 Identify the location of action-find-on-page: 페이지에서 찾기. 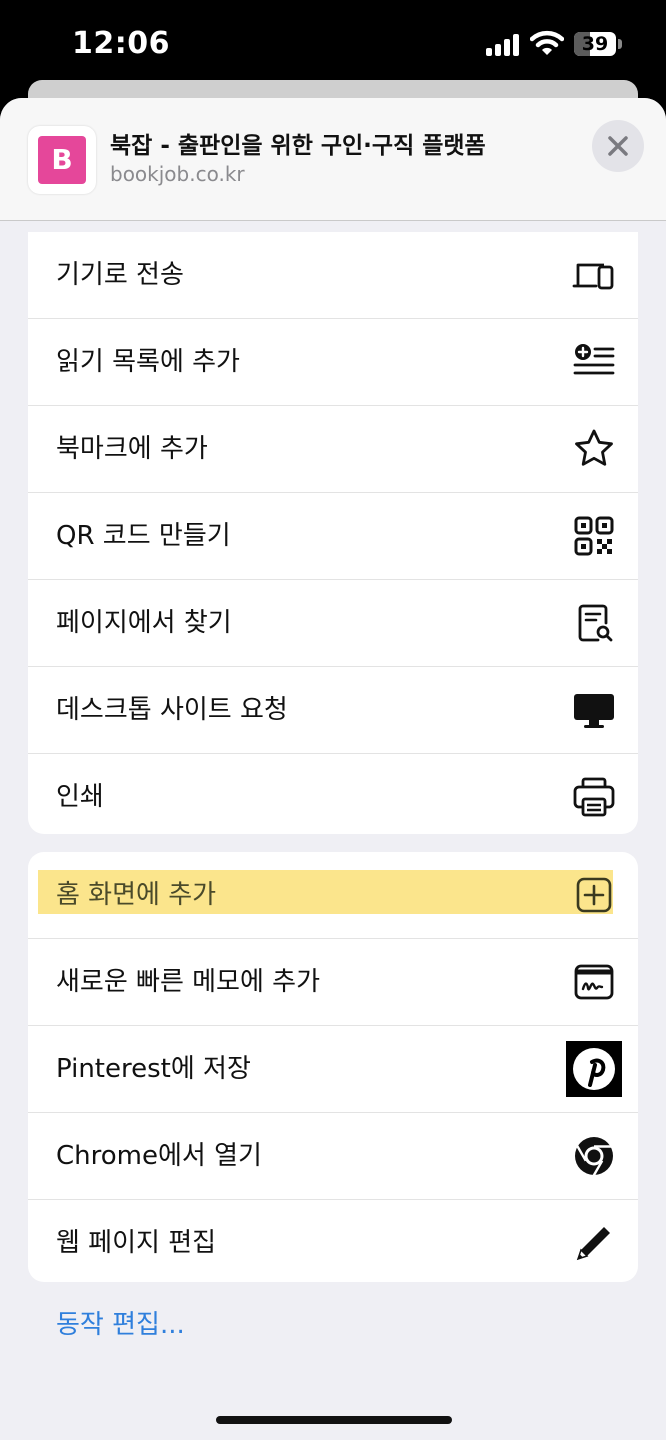
(333, 622).